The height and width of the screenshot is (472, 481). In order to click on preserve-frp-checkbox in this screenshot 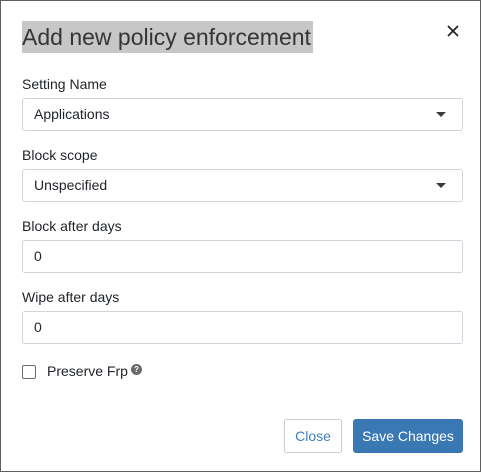, I will do `click(29, 372)`.